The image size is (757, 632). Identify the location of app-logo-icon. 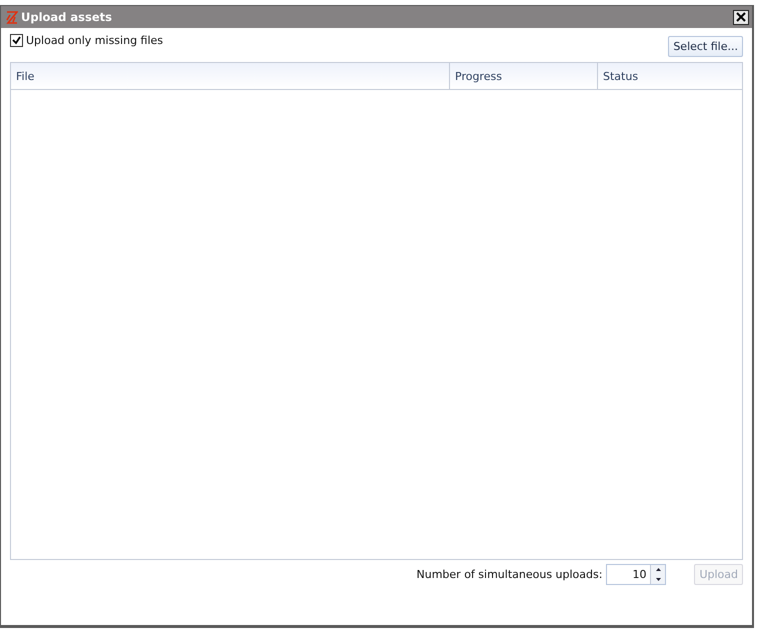
(12, 17).